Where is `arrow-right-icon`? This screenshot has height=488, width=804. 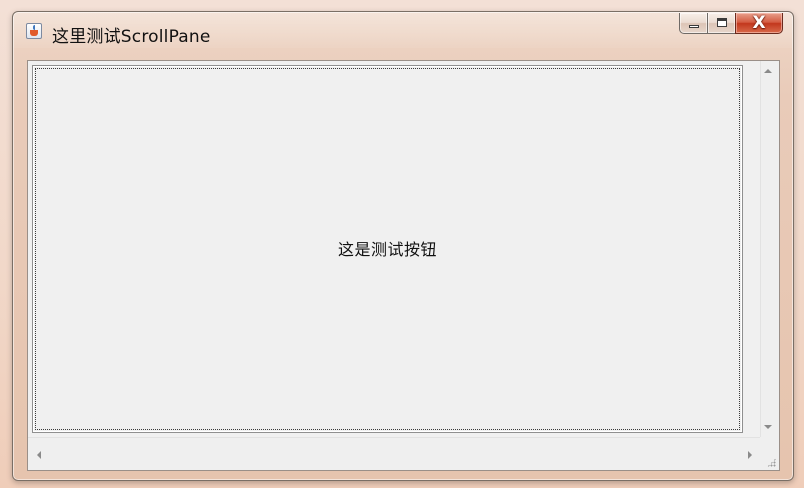
arrow-right-icon is located at coordinates (750, 455).